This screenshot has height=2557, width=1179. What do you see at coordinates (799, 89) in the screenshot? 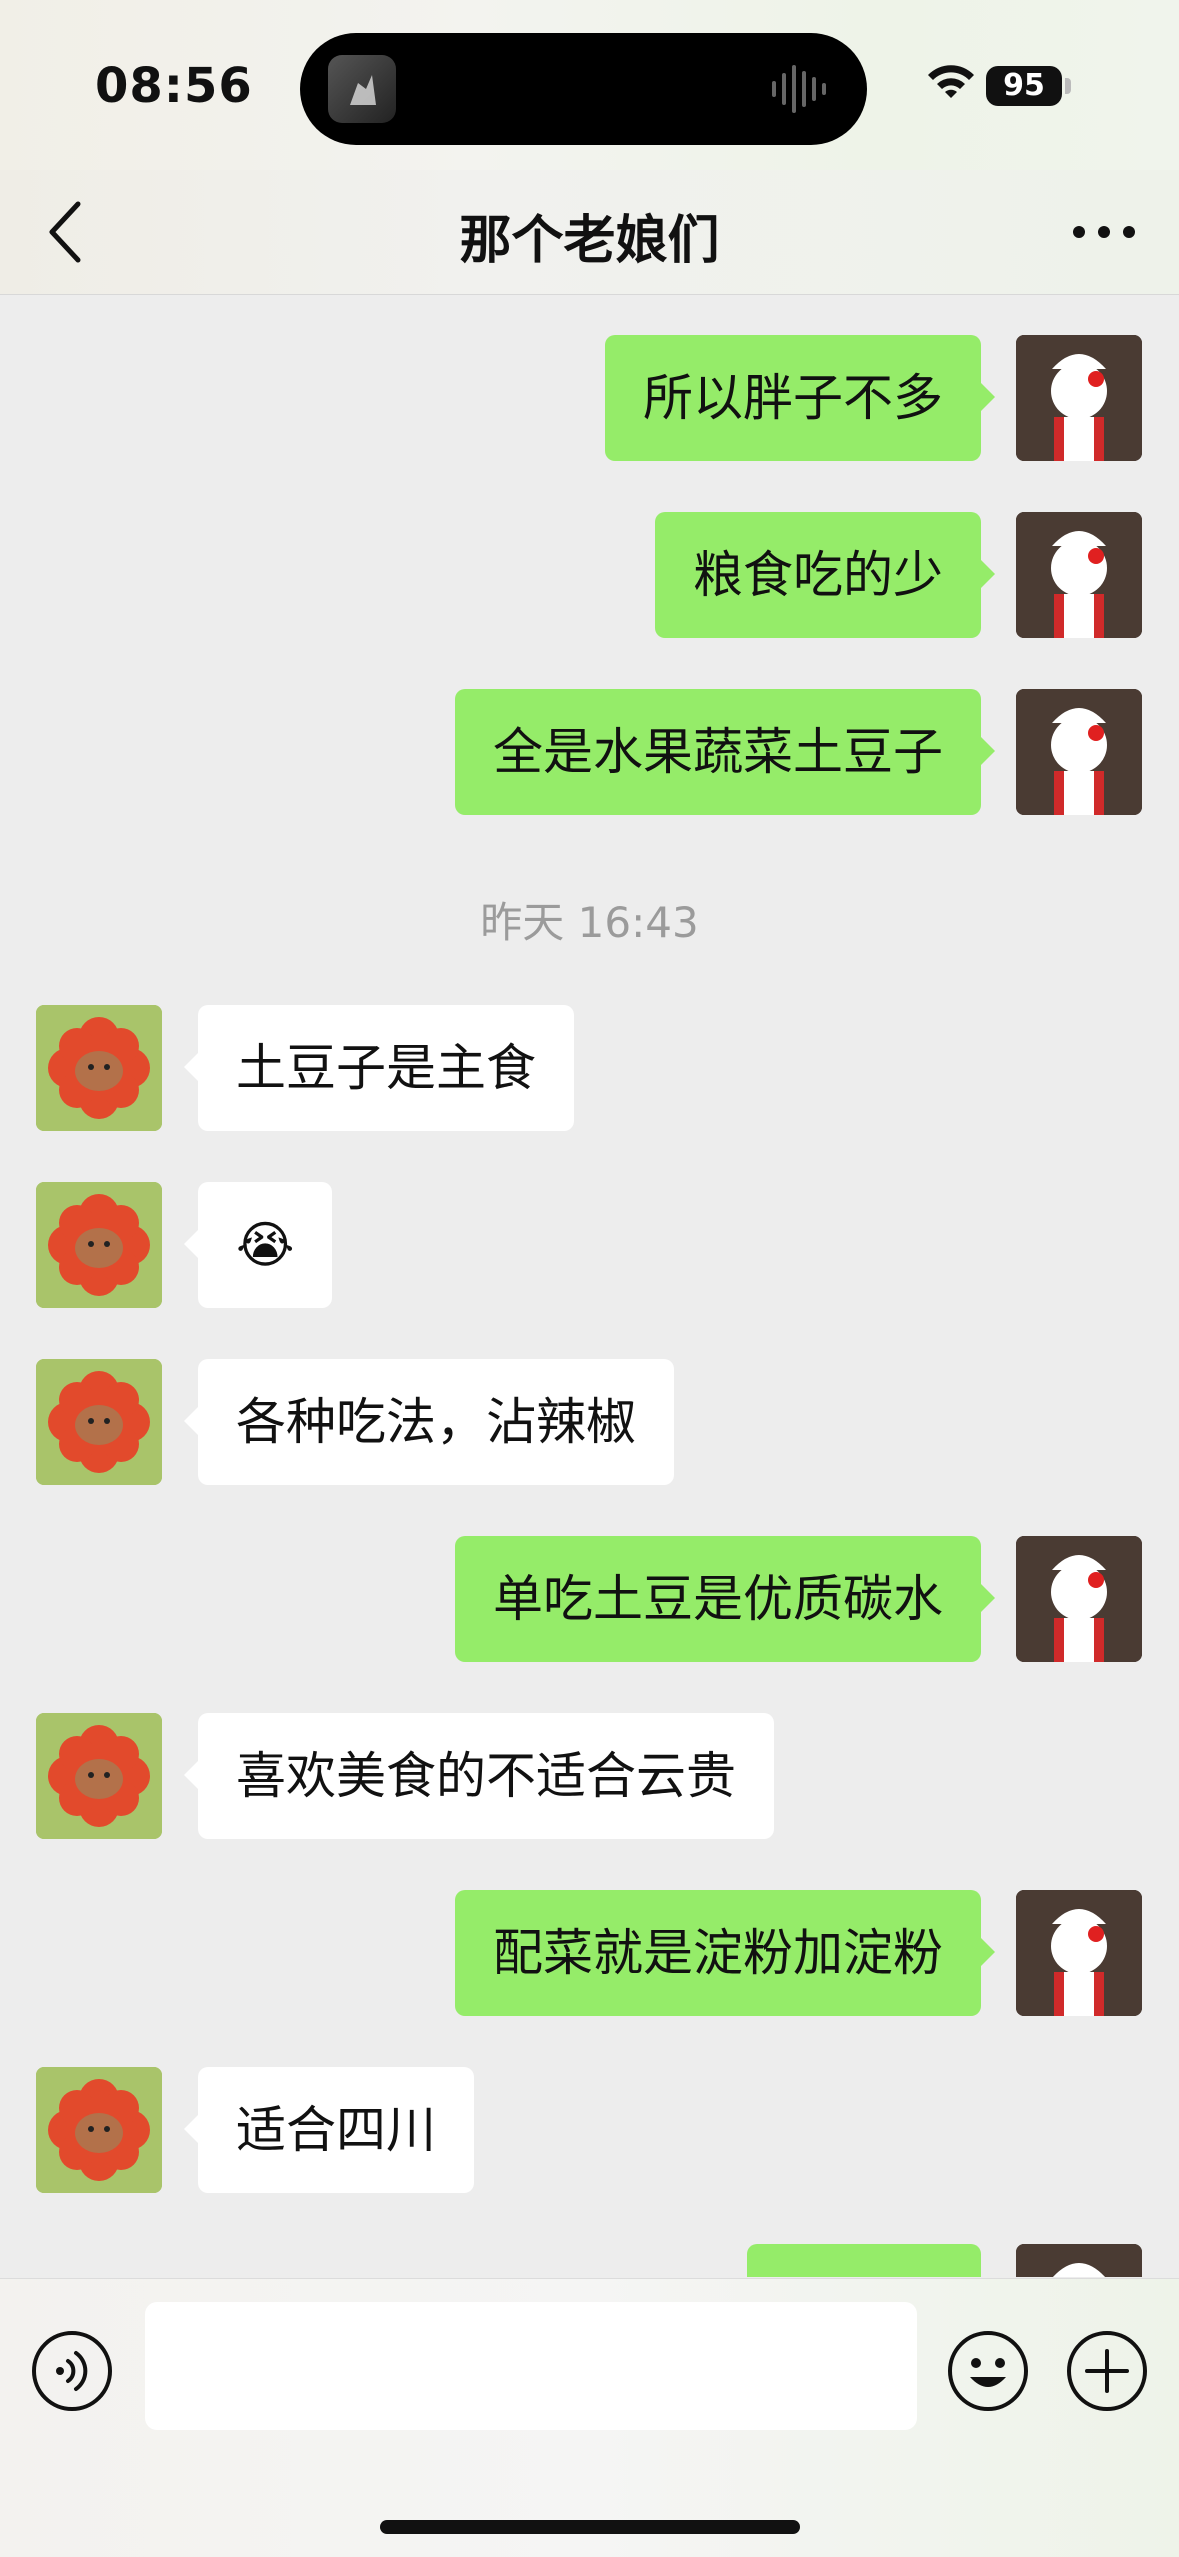
I see `audio-wave-icon` at bounding box center [799, 89].